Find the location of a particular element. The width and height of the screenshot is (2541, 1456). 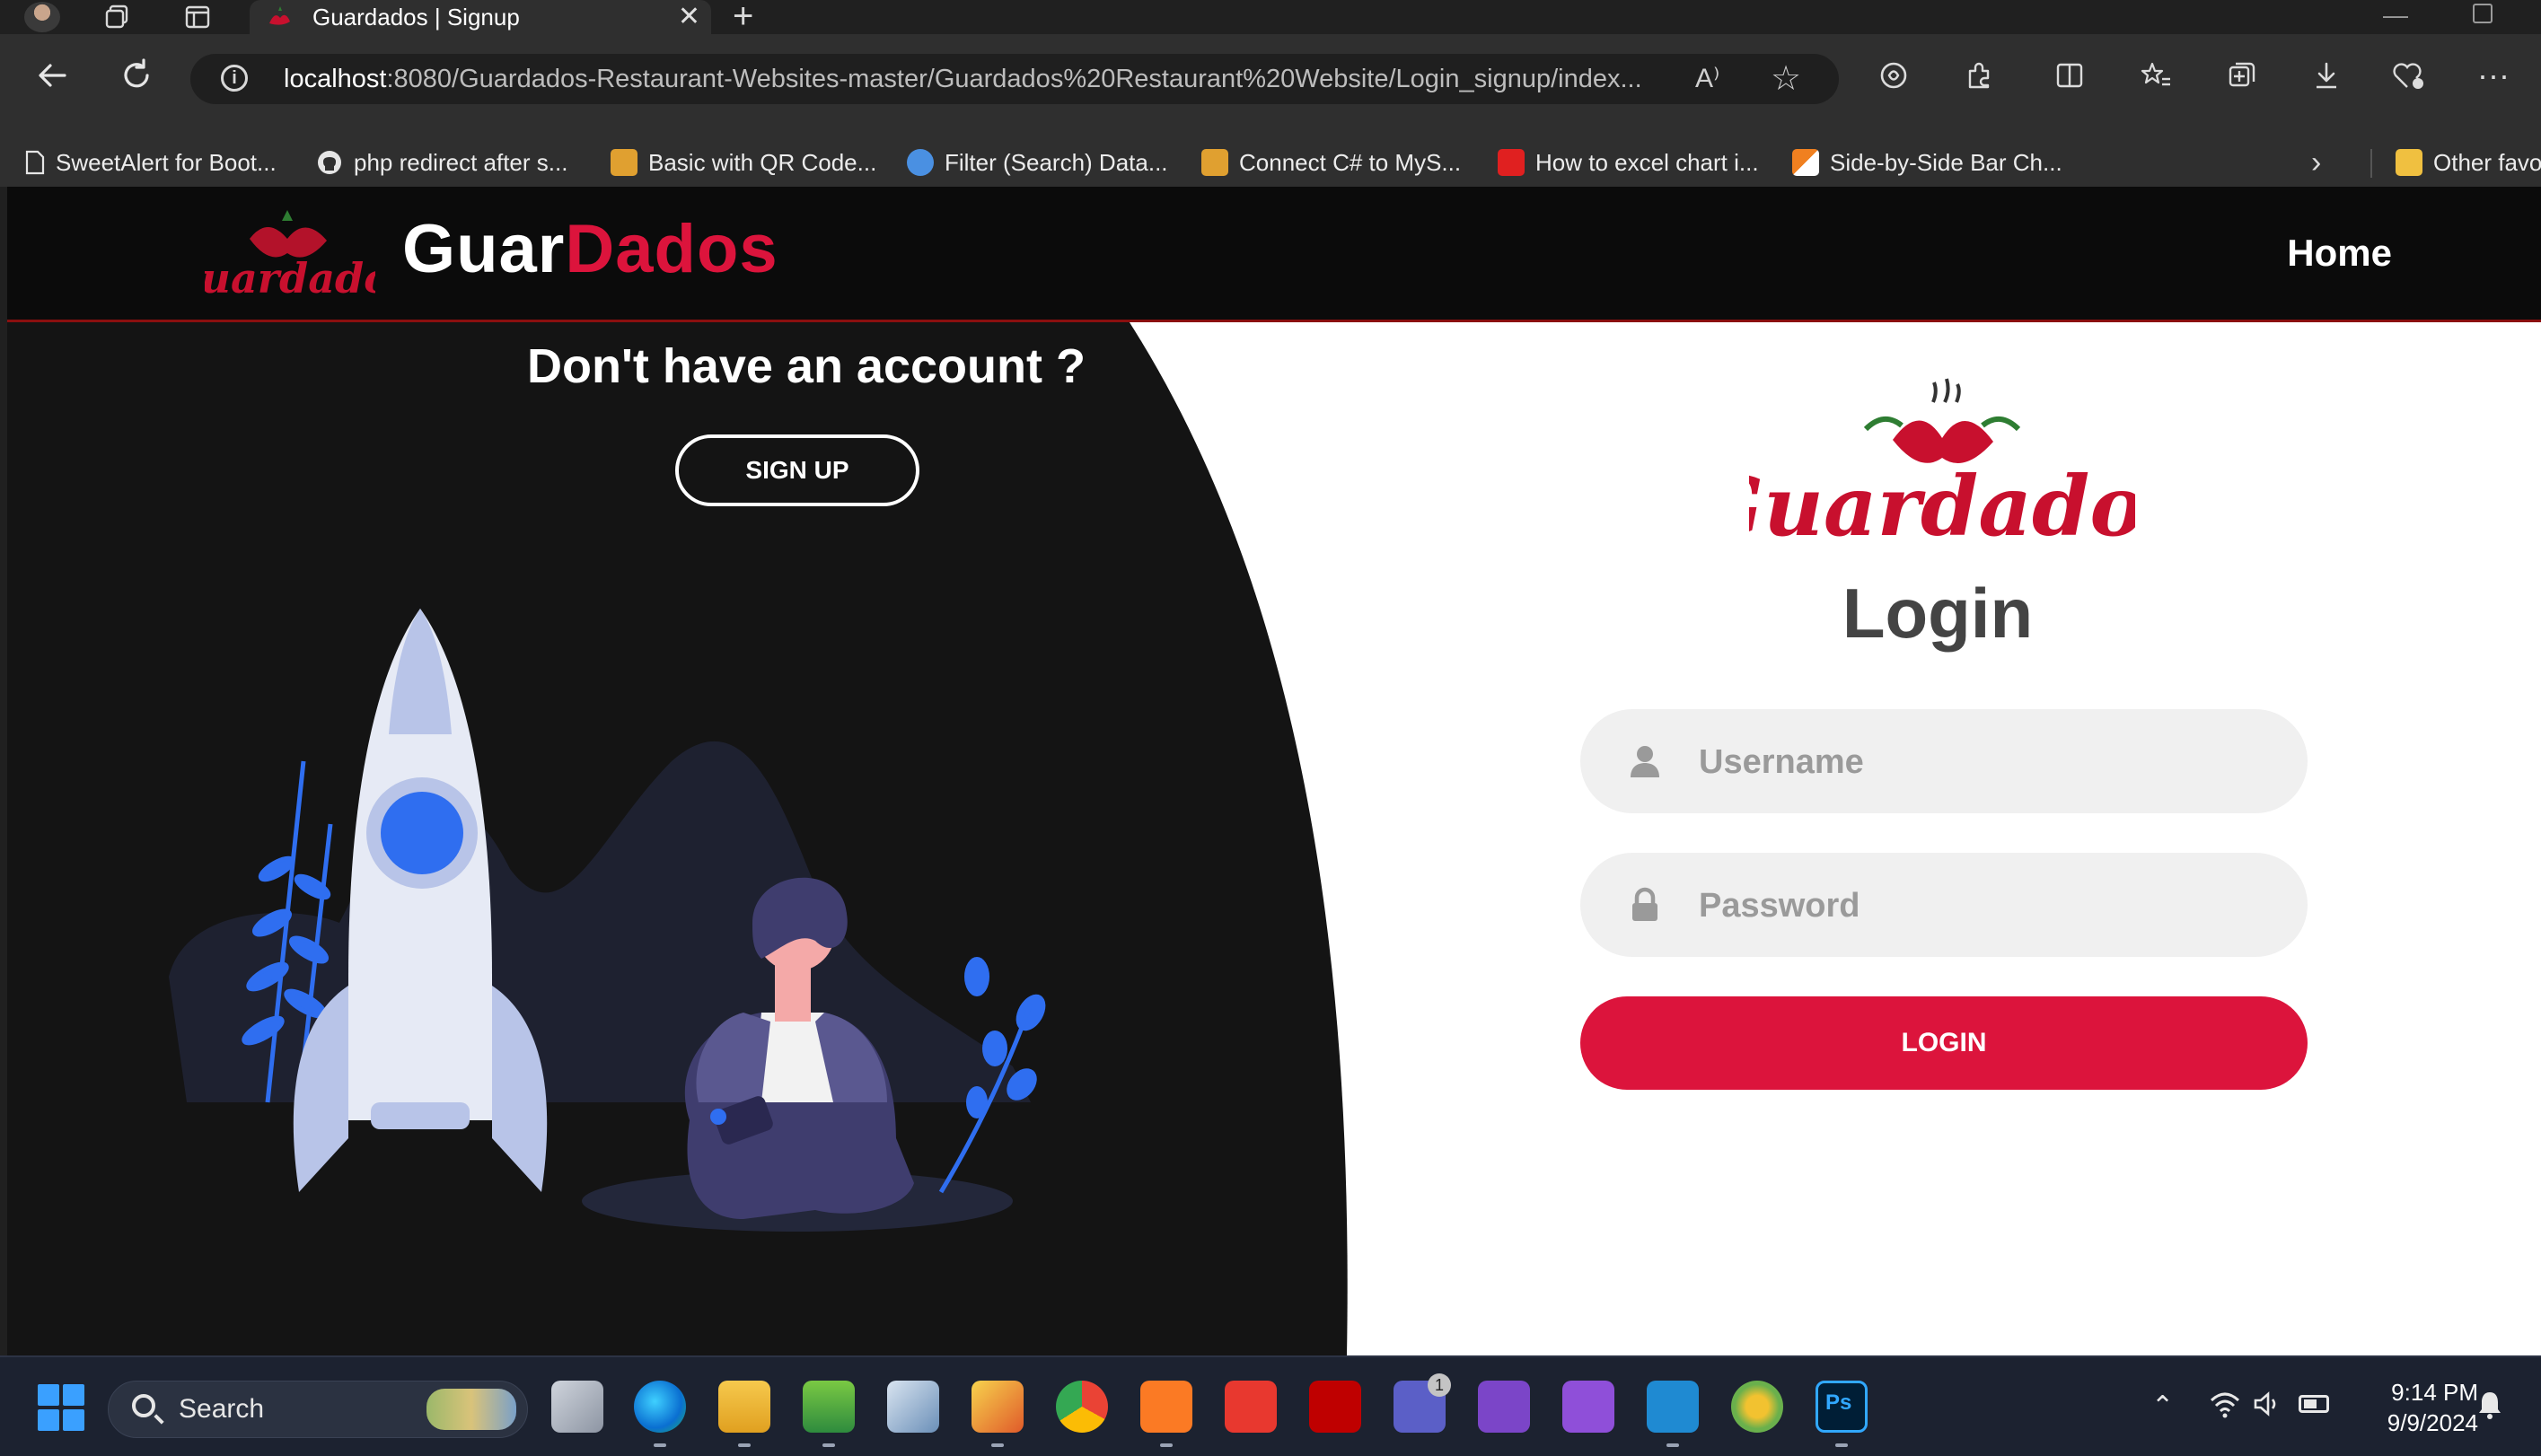

paint-tool-icon is located at coordinates (998, 1407).